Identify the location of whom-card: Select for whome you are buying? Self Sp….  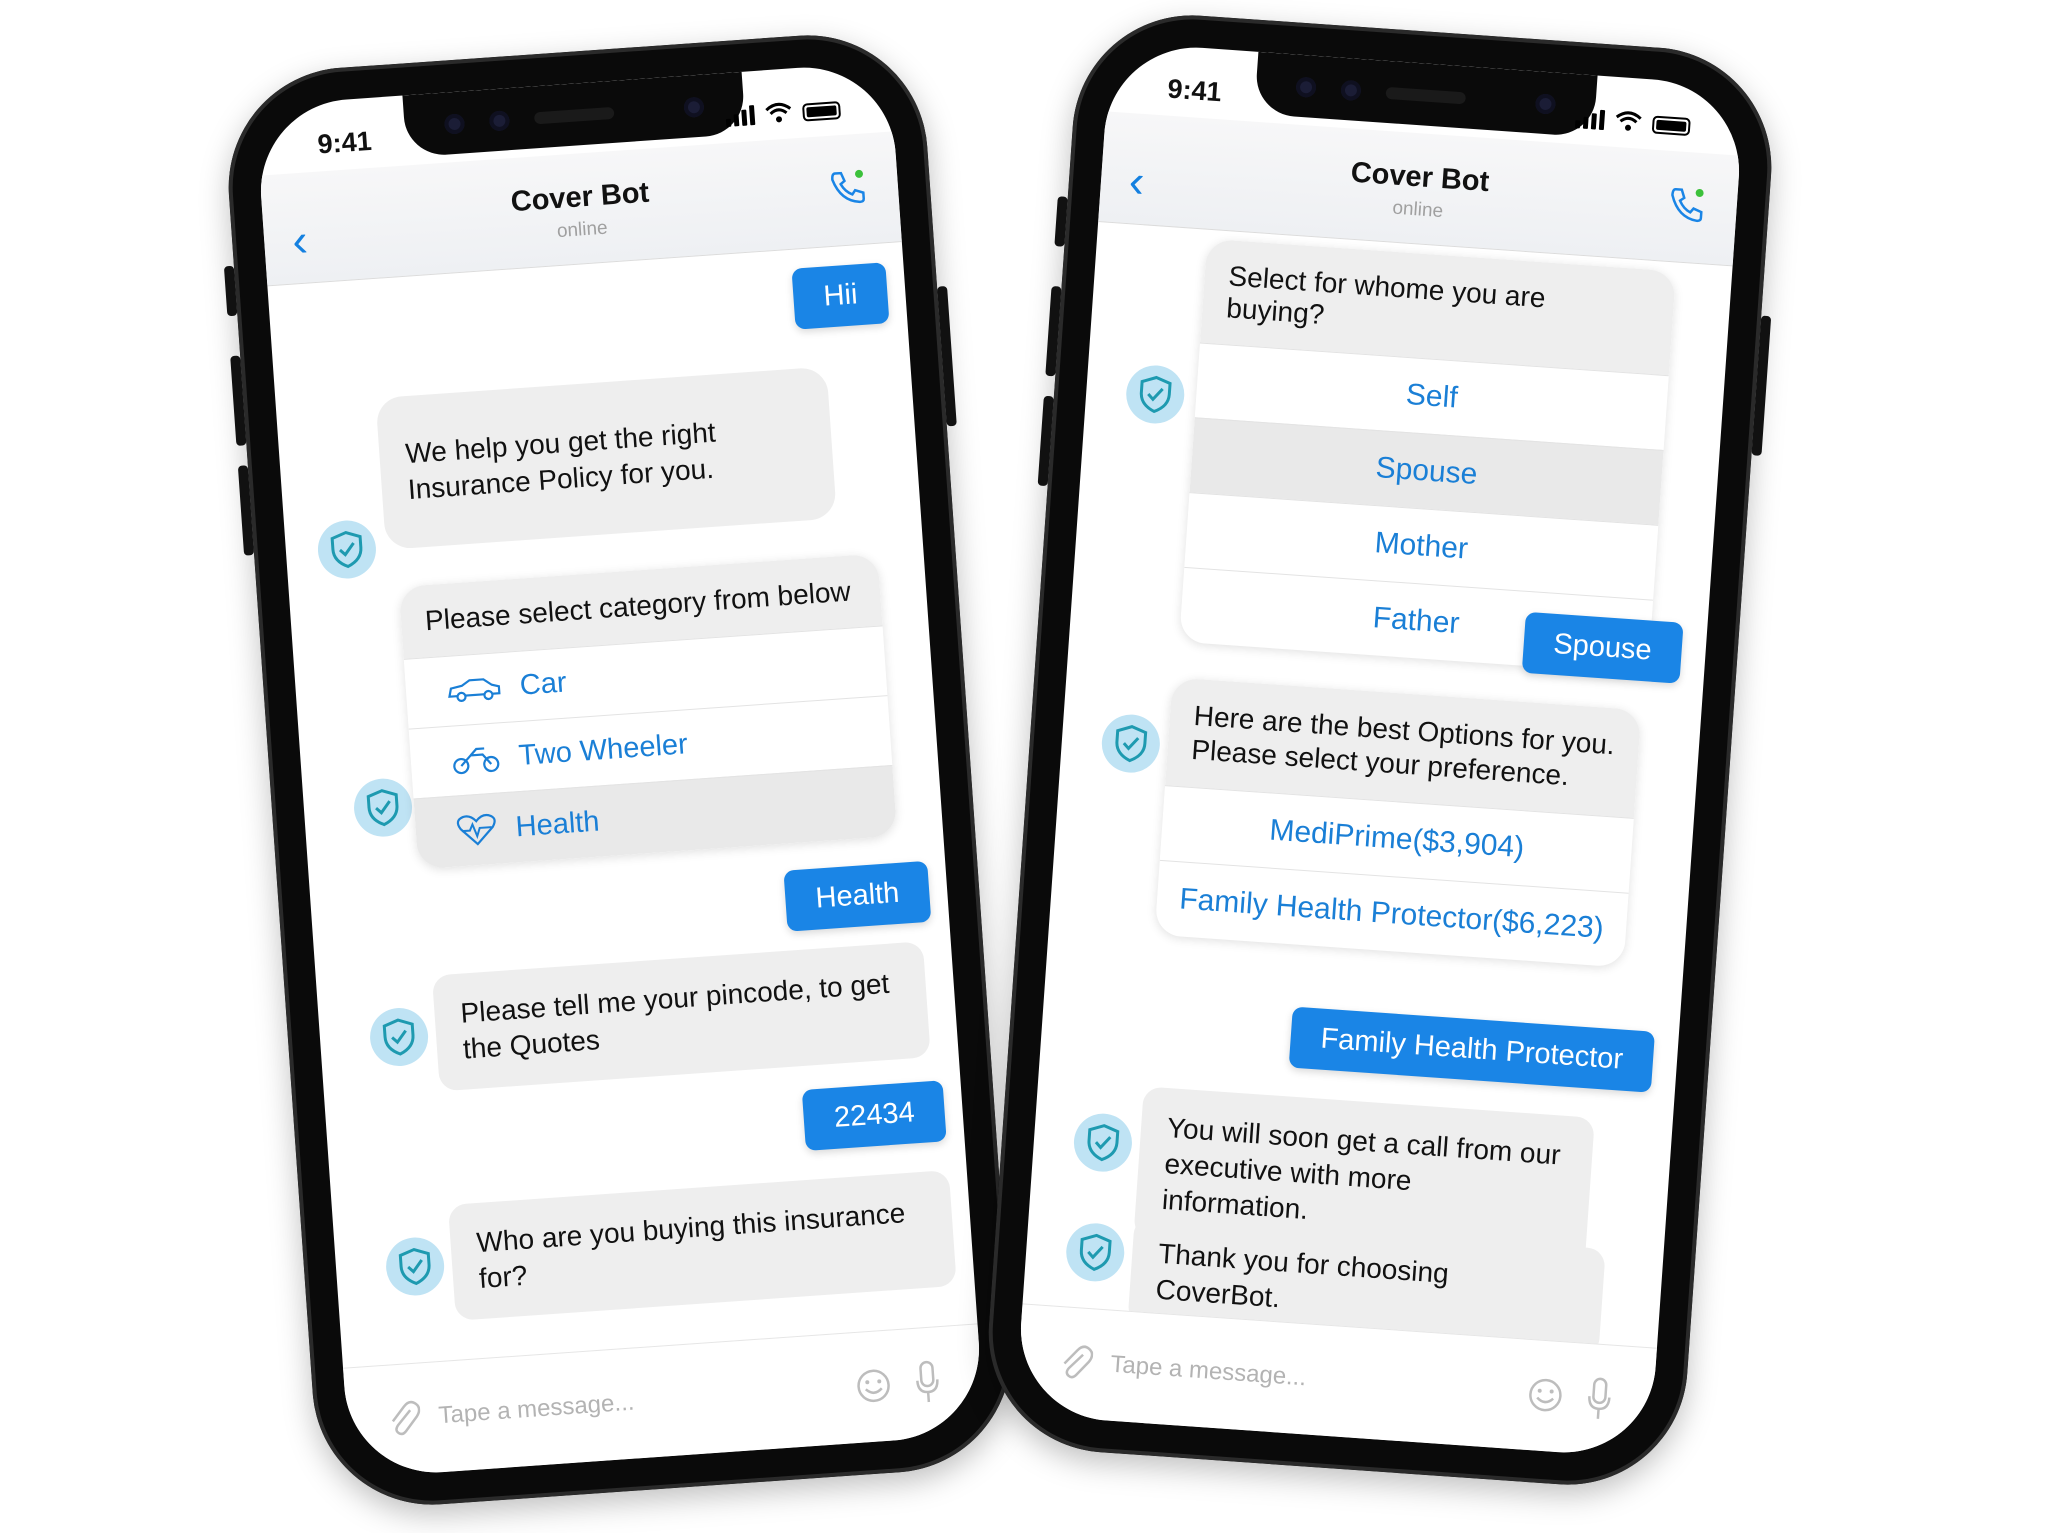
(1428, 456).